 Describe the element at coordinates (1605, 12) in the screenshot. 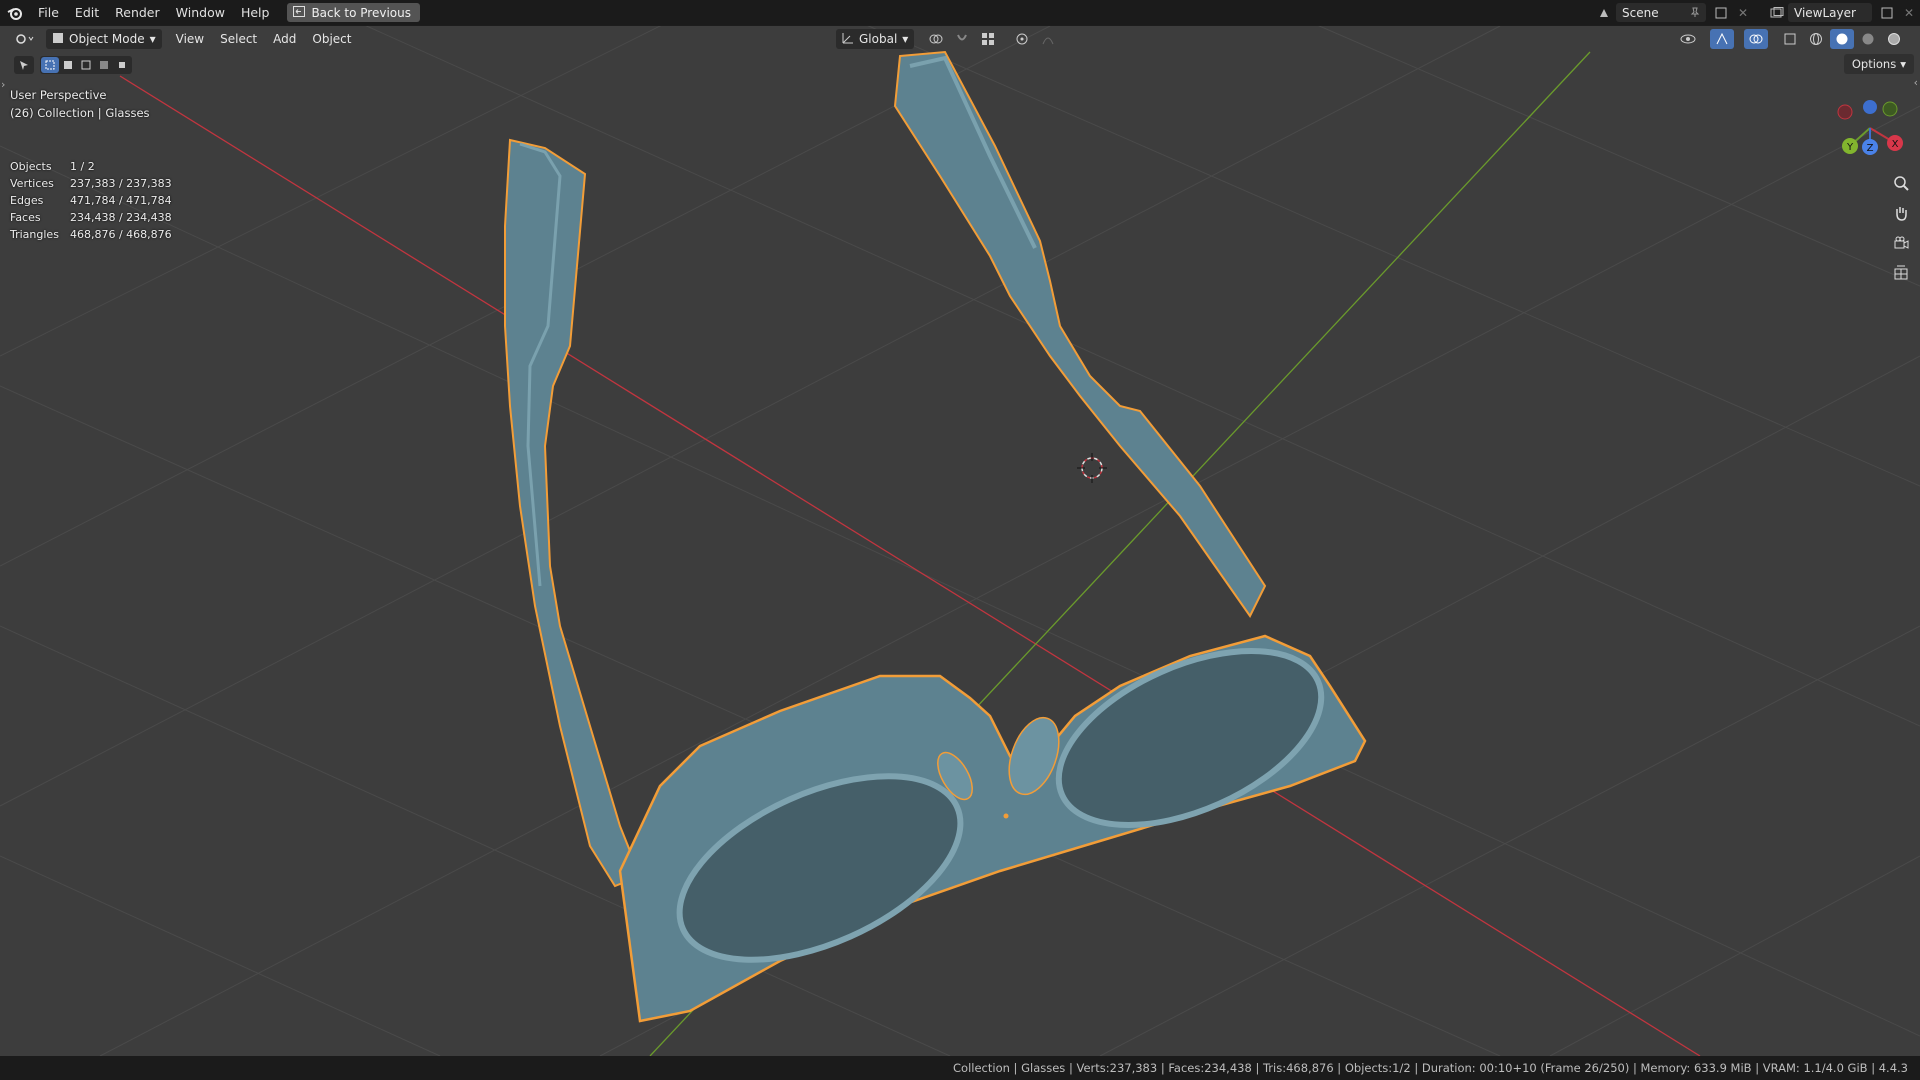

I see `scene-browse-icon` at that location.